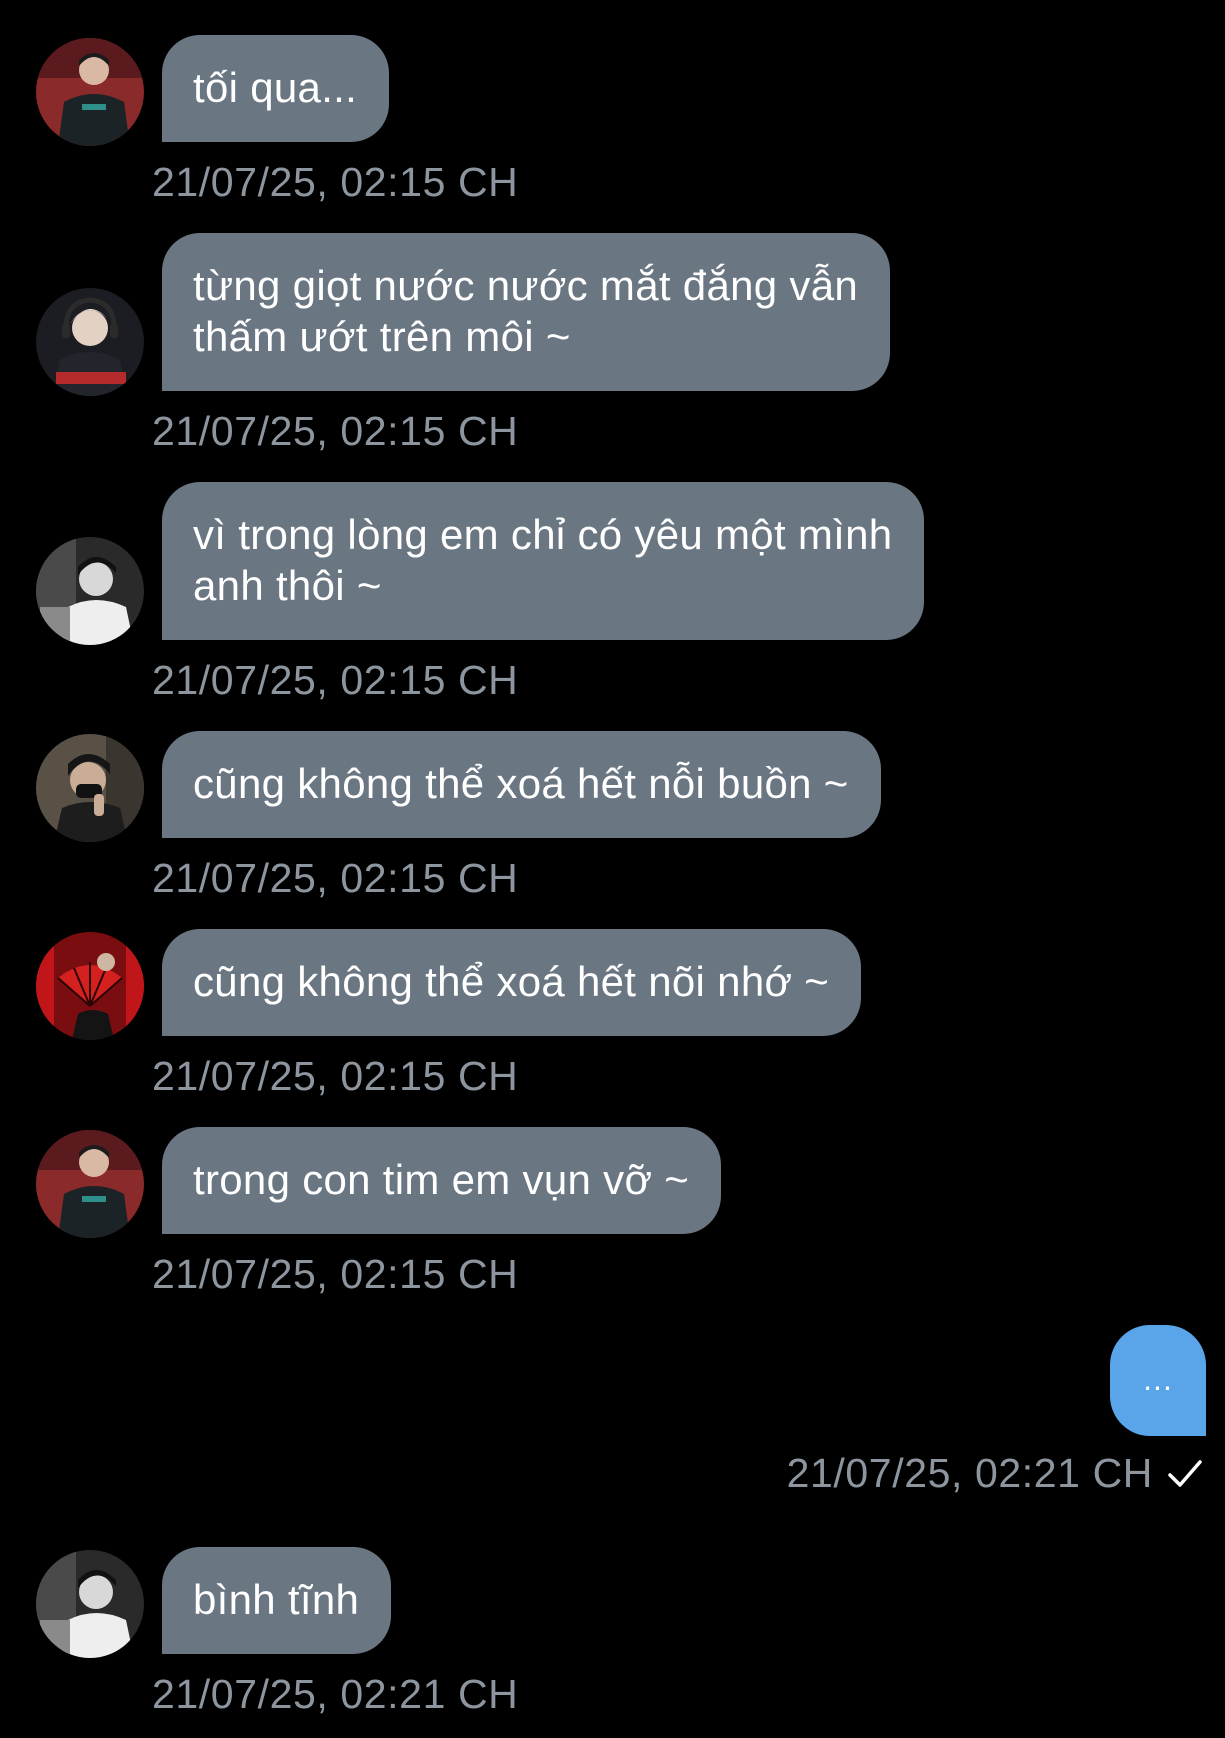 The width and height of the screenshot is (1225, 1738). I want to click on incoming-message-bubble: cũng không thể xoá hết nỗi buồn ~, so click(521, 784).